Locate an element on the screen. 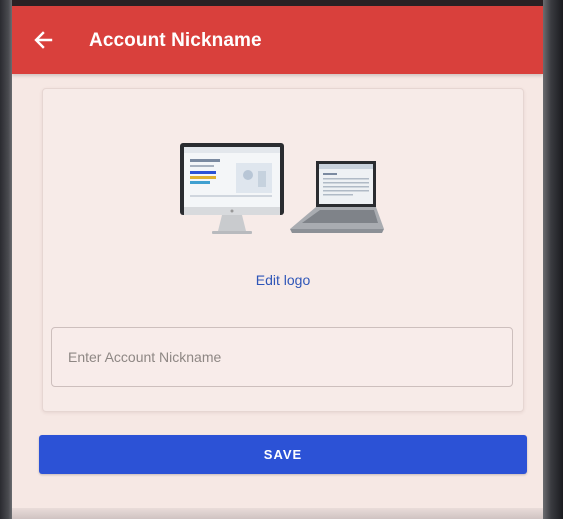  account-logo-image is located at coordinates (283, 196).